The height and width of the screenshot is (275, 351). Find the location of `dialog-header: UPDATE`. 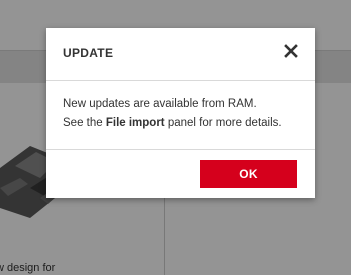

dialog-header: UPDATE is located at coordinates (180, 54).